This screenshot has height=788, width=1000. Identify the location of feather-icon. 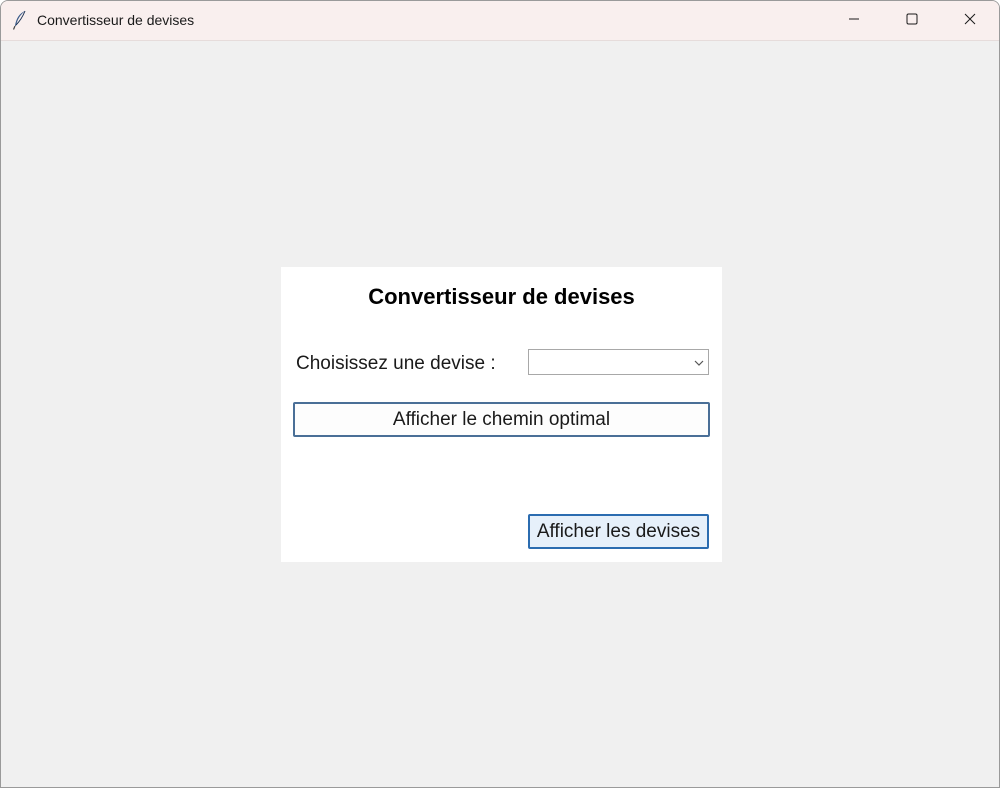
(20, 20).